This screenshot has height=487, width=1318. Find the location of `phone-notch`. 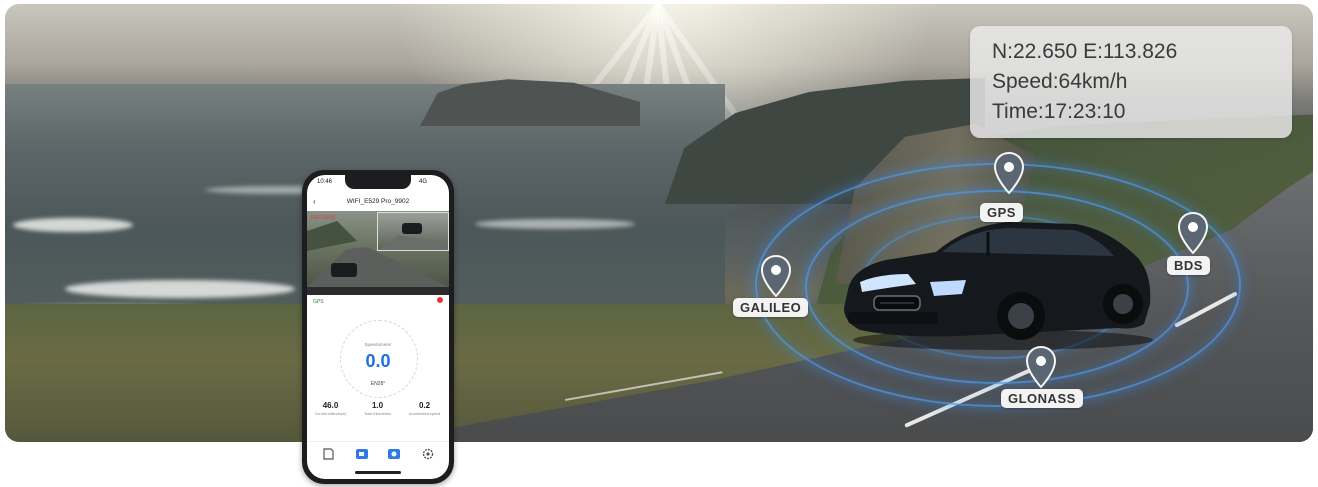

phone-notch is located at coordinates (378, 182).